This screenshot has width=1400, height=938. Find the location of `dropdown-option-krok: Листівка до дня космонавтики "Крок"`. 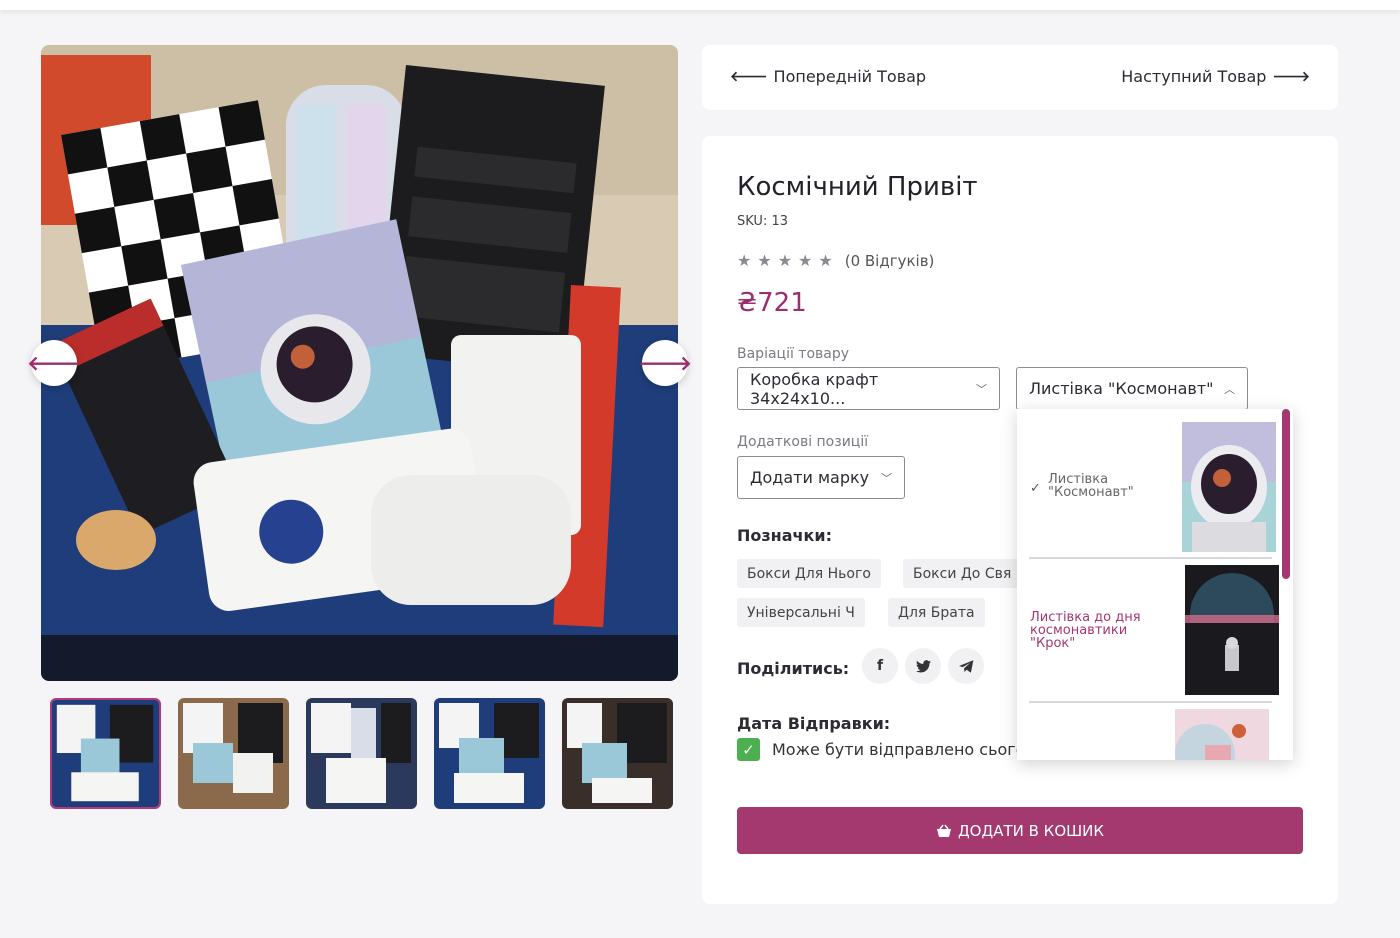

dropdown-option-krok: Листівка до дня космонавтики "Крок" is located at coordinates (1149, 631).